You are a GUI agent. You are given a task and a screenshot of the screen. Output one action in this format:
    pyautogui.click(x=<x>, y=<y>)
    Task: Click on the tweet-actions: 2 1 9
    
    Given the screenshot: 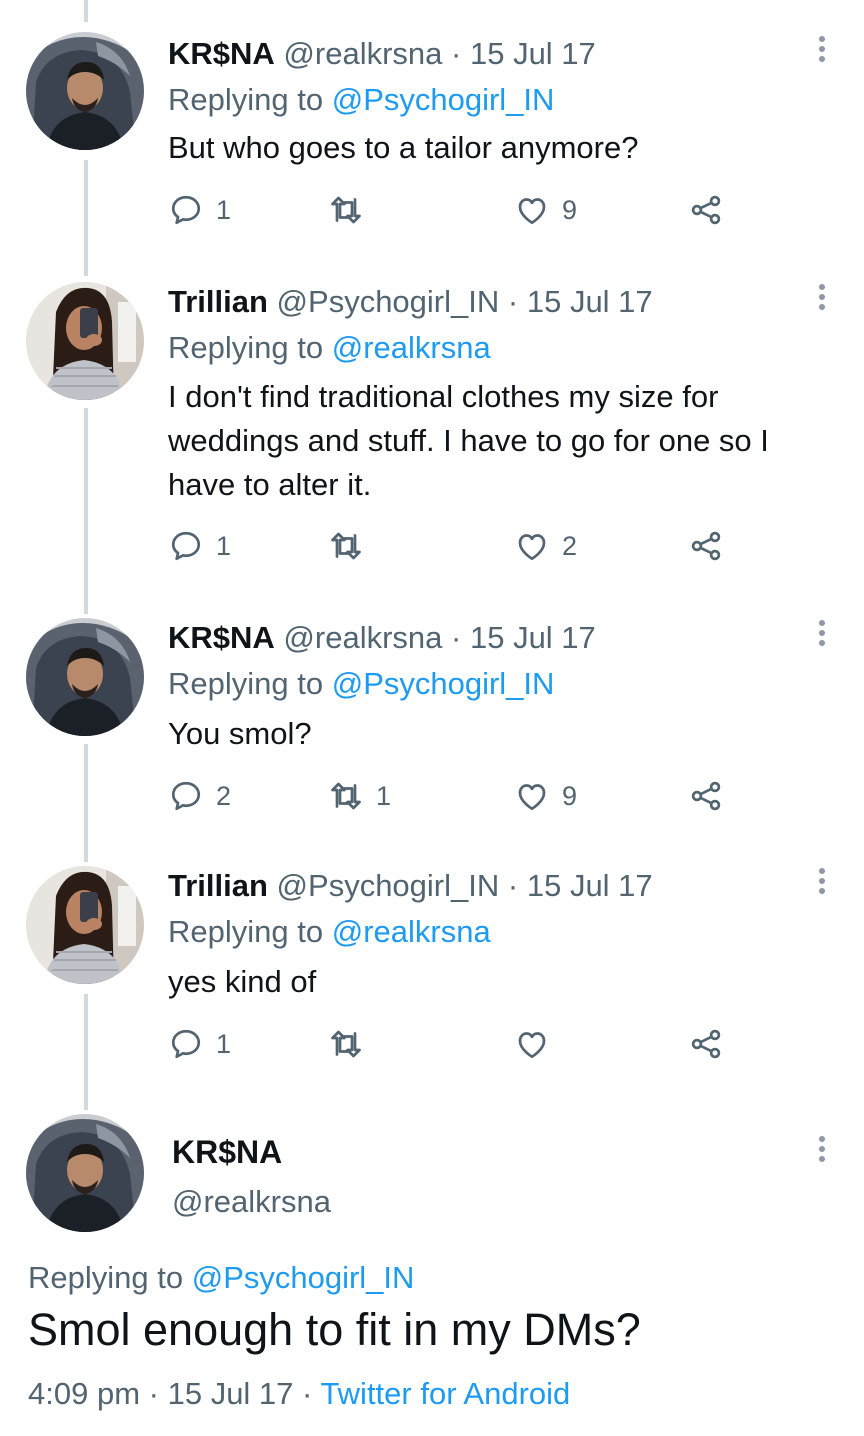 What is the action you would take?
    pyautogui.click(x=458, y=796)
    